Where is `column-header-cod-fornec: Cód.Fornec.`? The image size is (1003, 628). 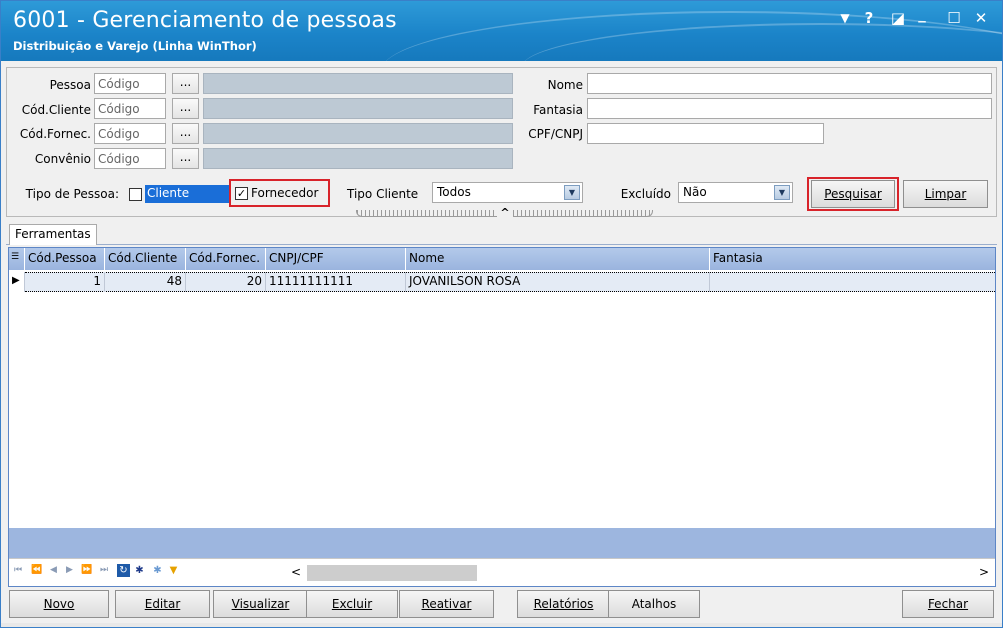
column-header-cod-fornec: Cód.Fornec. is located at coordinates (226, 259).